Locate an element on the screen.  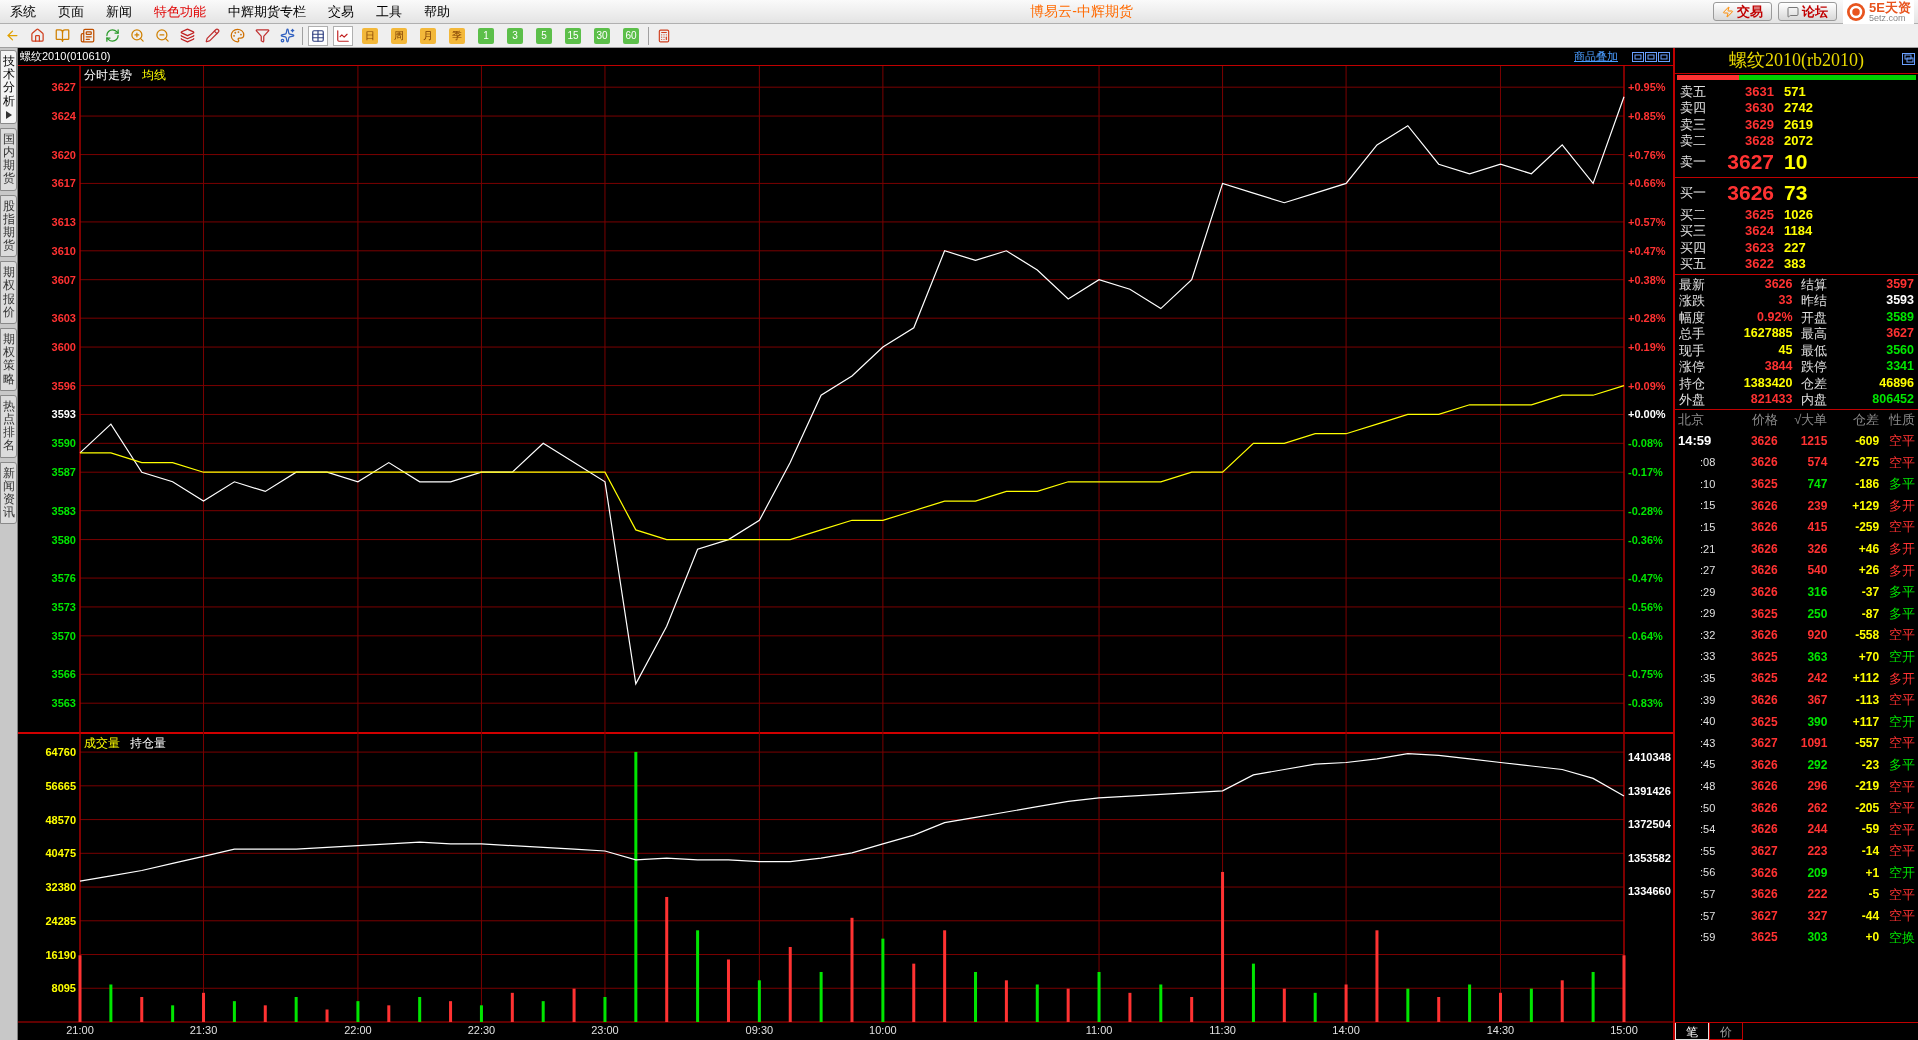
period-button: 日 is located at coordinates (370, 35).